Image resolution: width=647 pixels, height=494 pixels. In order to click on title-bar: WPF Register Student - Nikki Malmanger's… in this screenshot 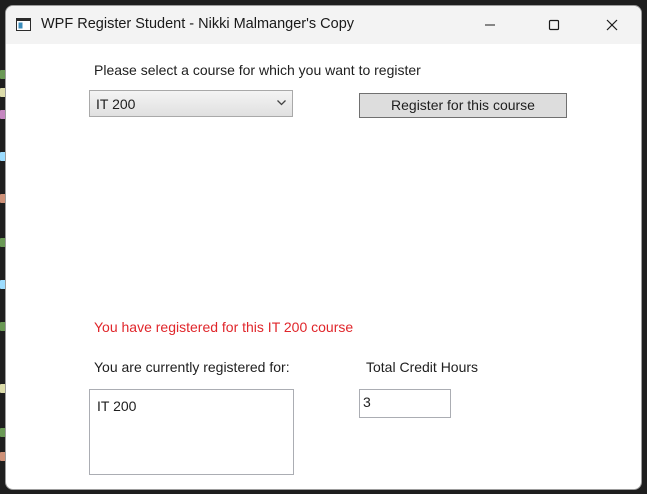, I will do `click(323, 25)`.